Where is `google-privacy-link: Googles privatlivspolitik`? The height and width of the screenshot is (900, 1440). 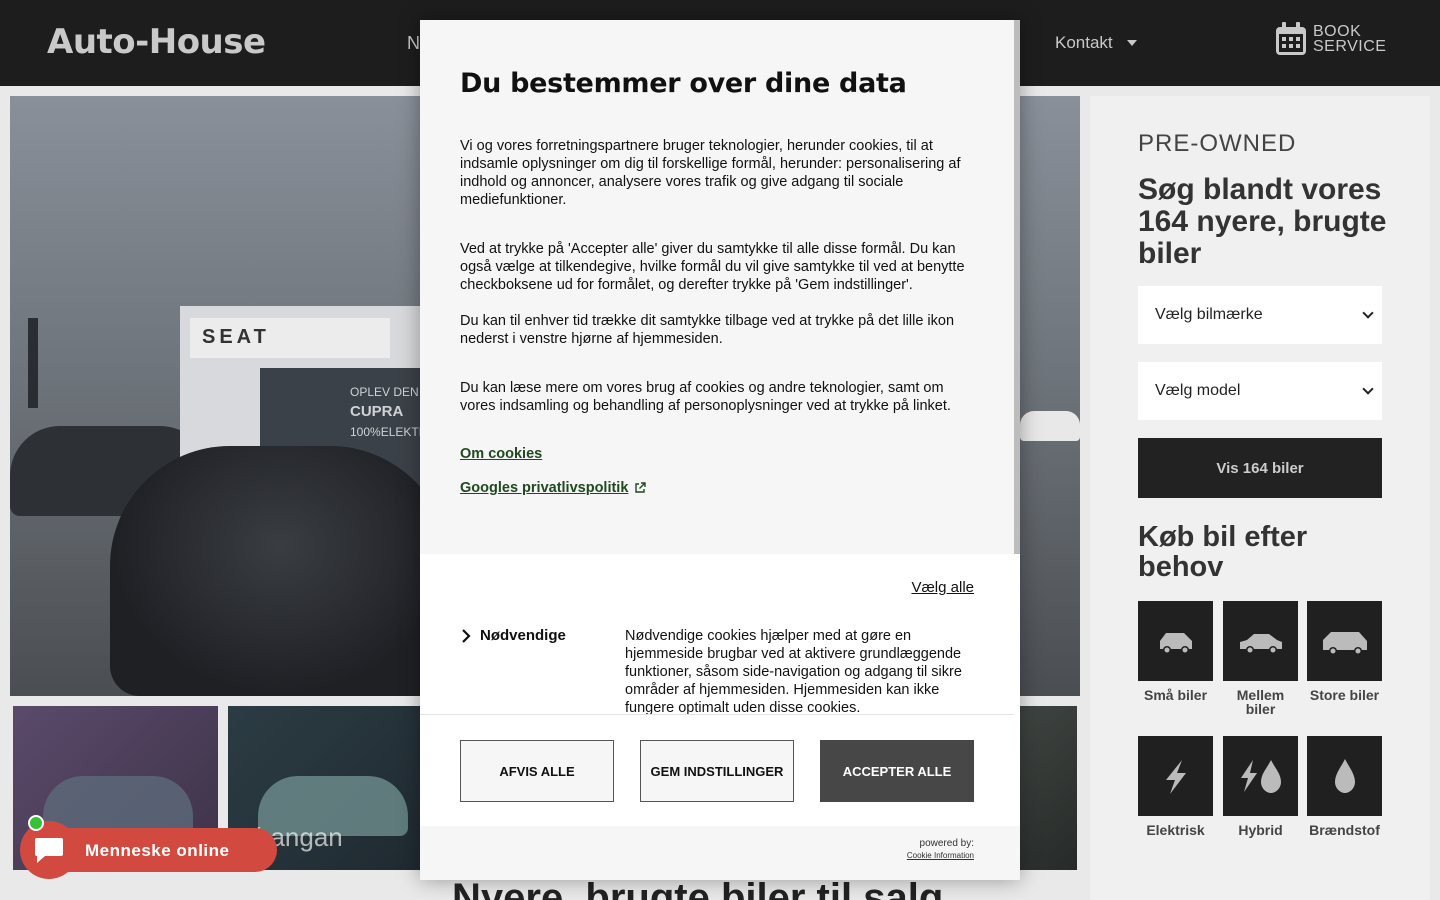 google-privacy-link: Googles privatlivspolitik is located at coordinates (553, 488).